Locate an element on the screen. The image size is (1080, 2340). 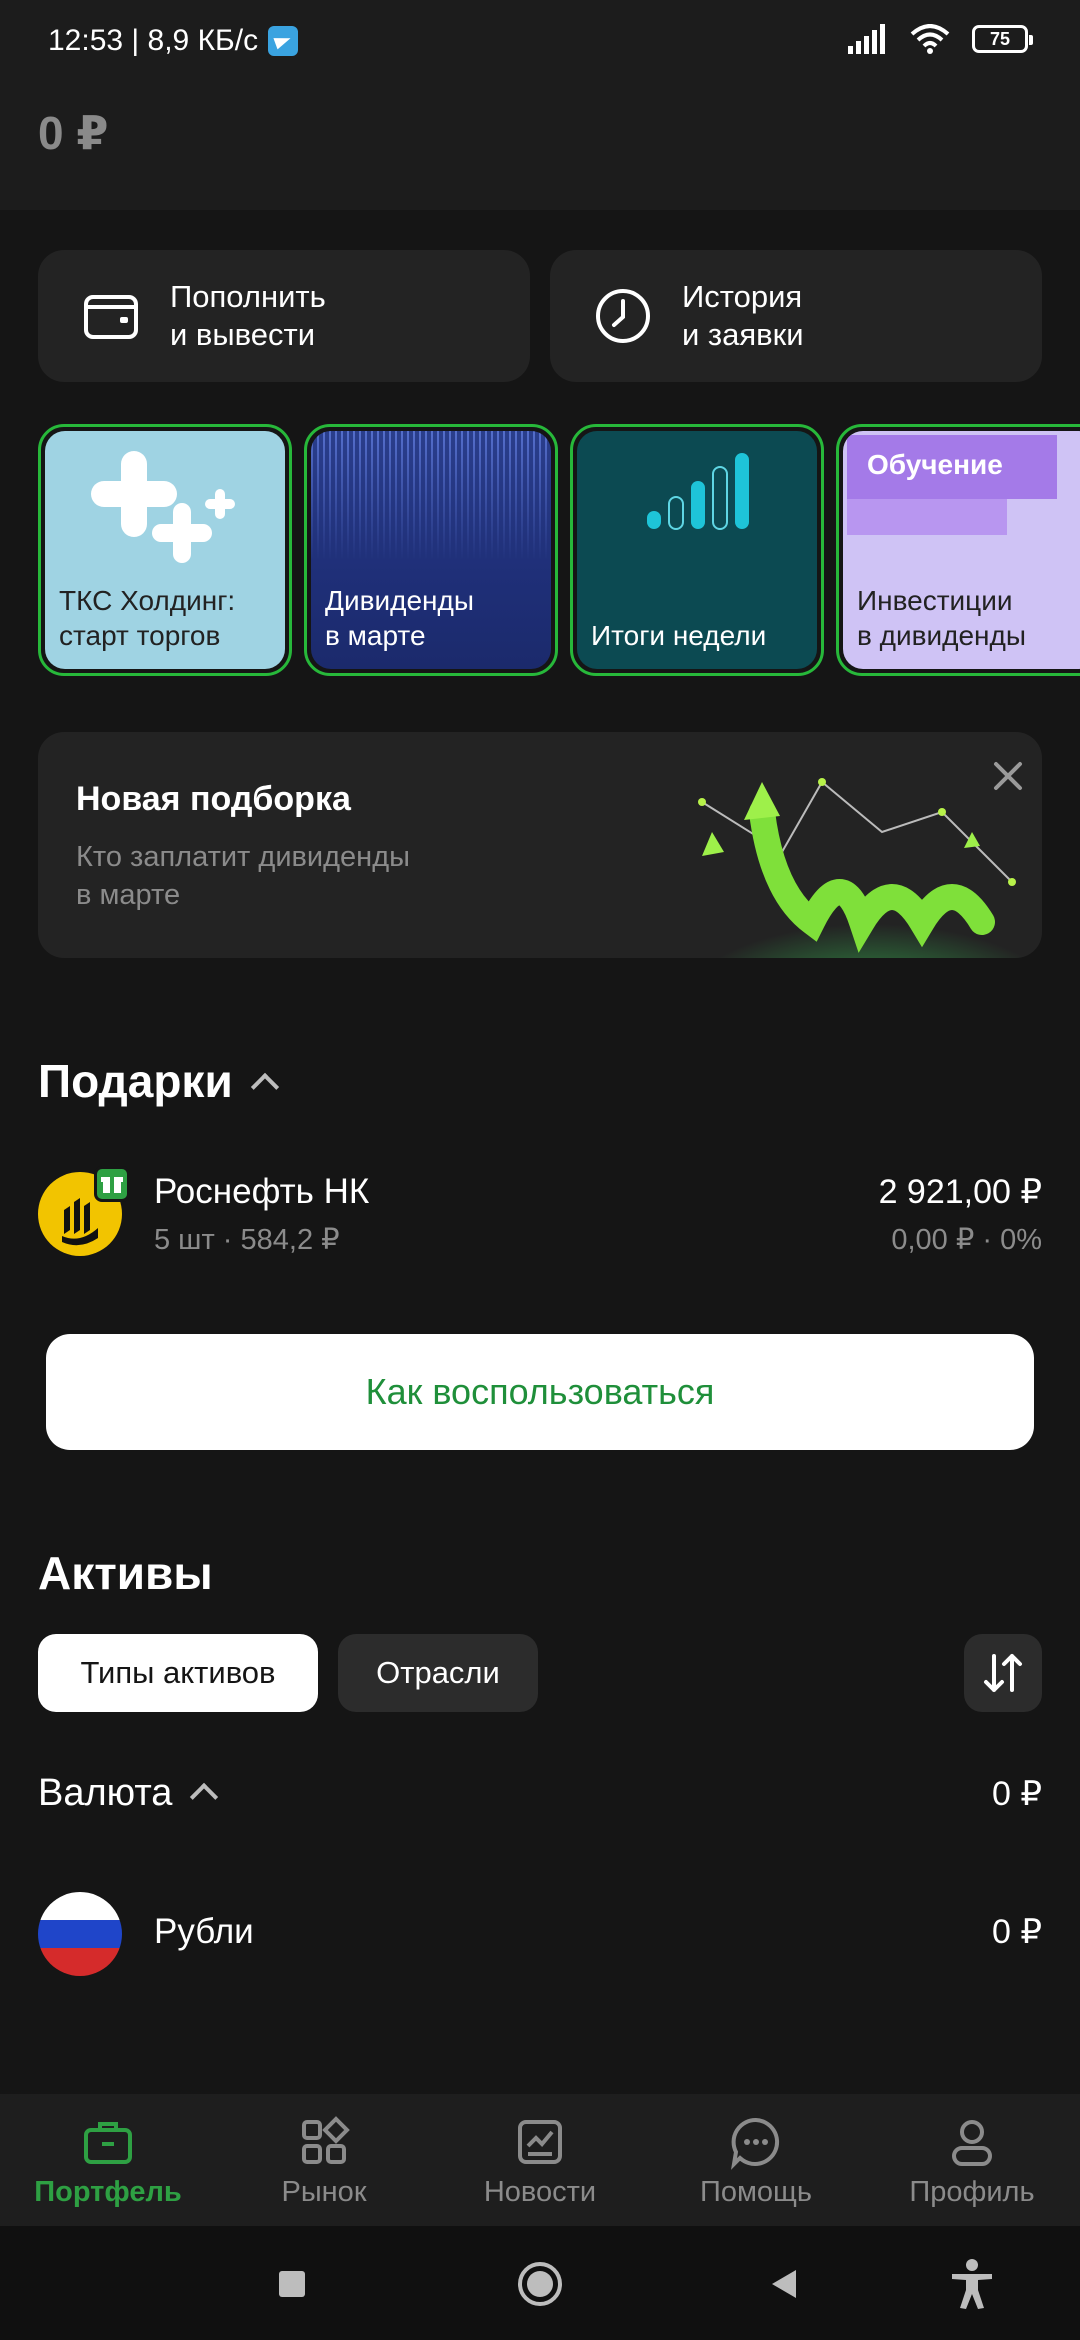
system-navigation-bar is located at coordinates (540, 2283).